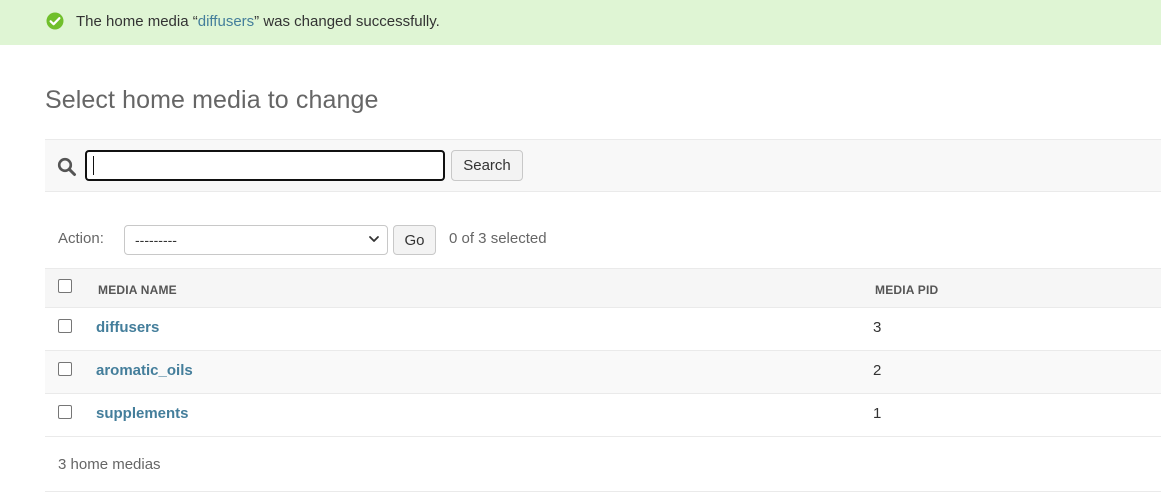  Describe the element at coordinates (226, 21) in the screenshot. I see `changed-object-link: diffusers` at that location.